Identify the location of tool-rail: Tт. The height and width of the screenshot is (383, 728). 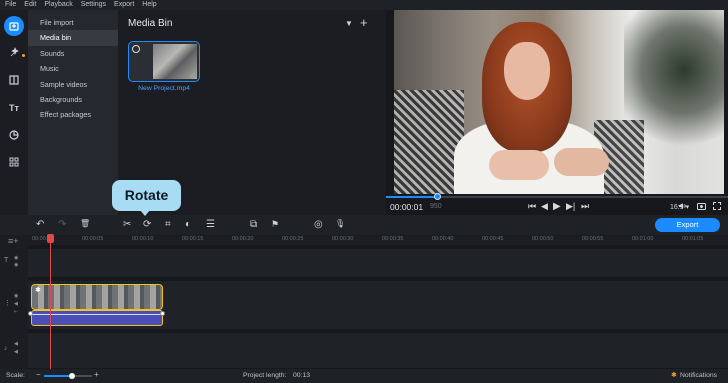
(14, 112).